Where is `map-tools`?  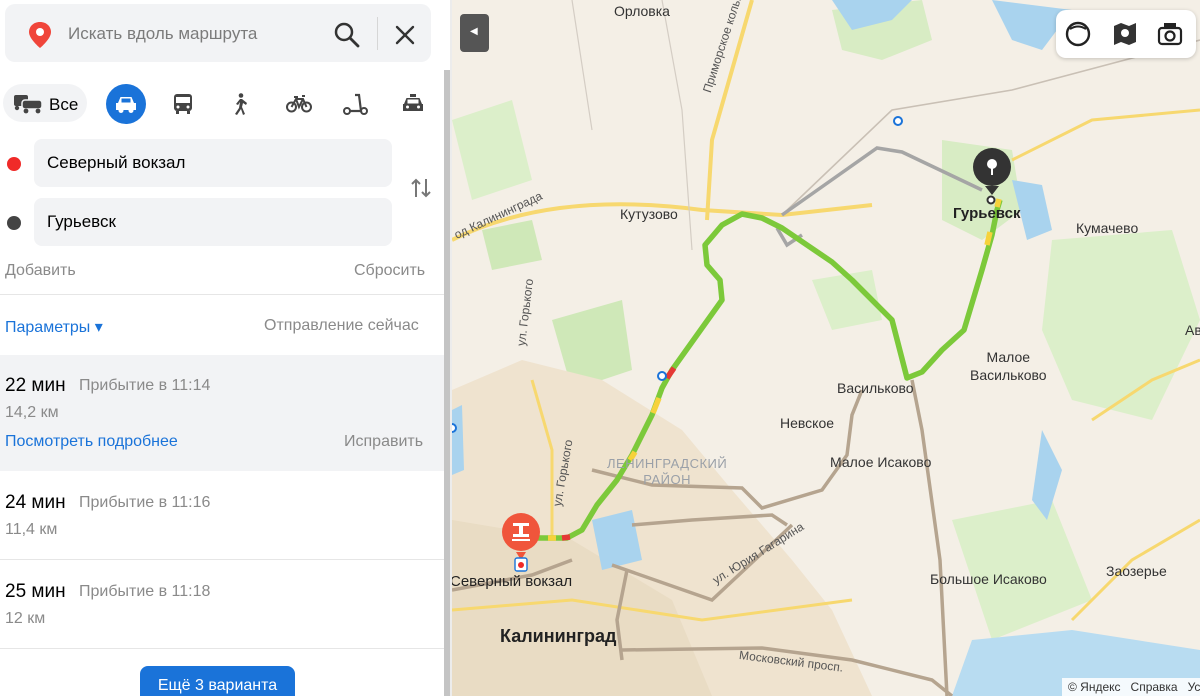 map-tools is located at coordinates (1126, 34).